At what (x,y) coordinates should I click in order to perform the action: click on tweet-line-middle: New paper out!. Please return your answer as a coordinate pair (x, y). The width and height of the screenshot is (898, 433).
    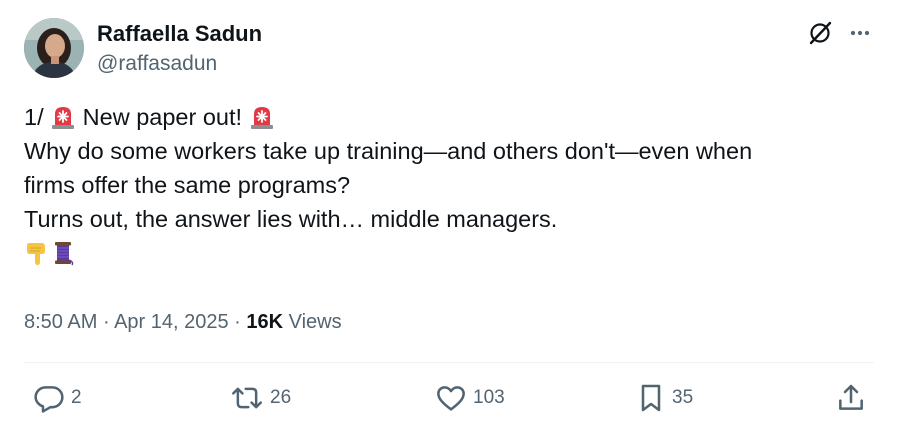
    Looking at the image, I should click on (162, 117).